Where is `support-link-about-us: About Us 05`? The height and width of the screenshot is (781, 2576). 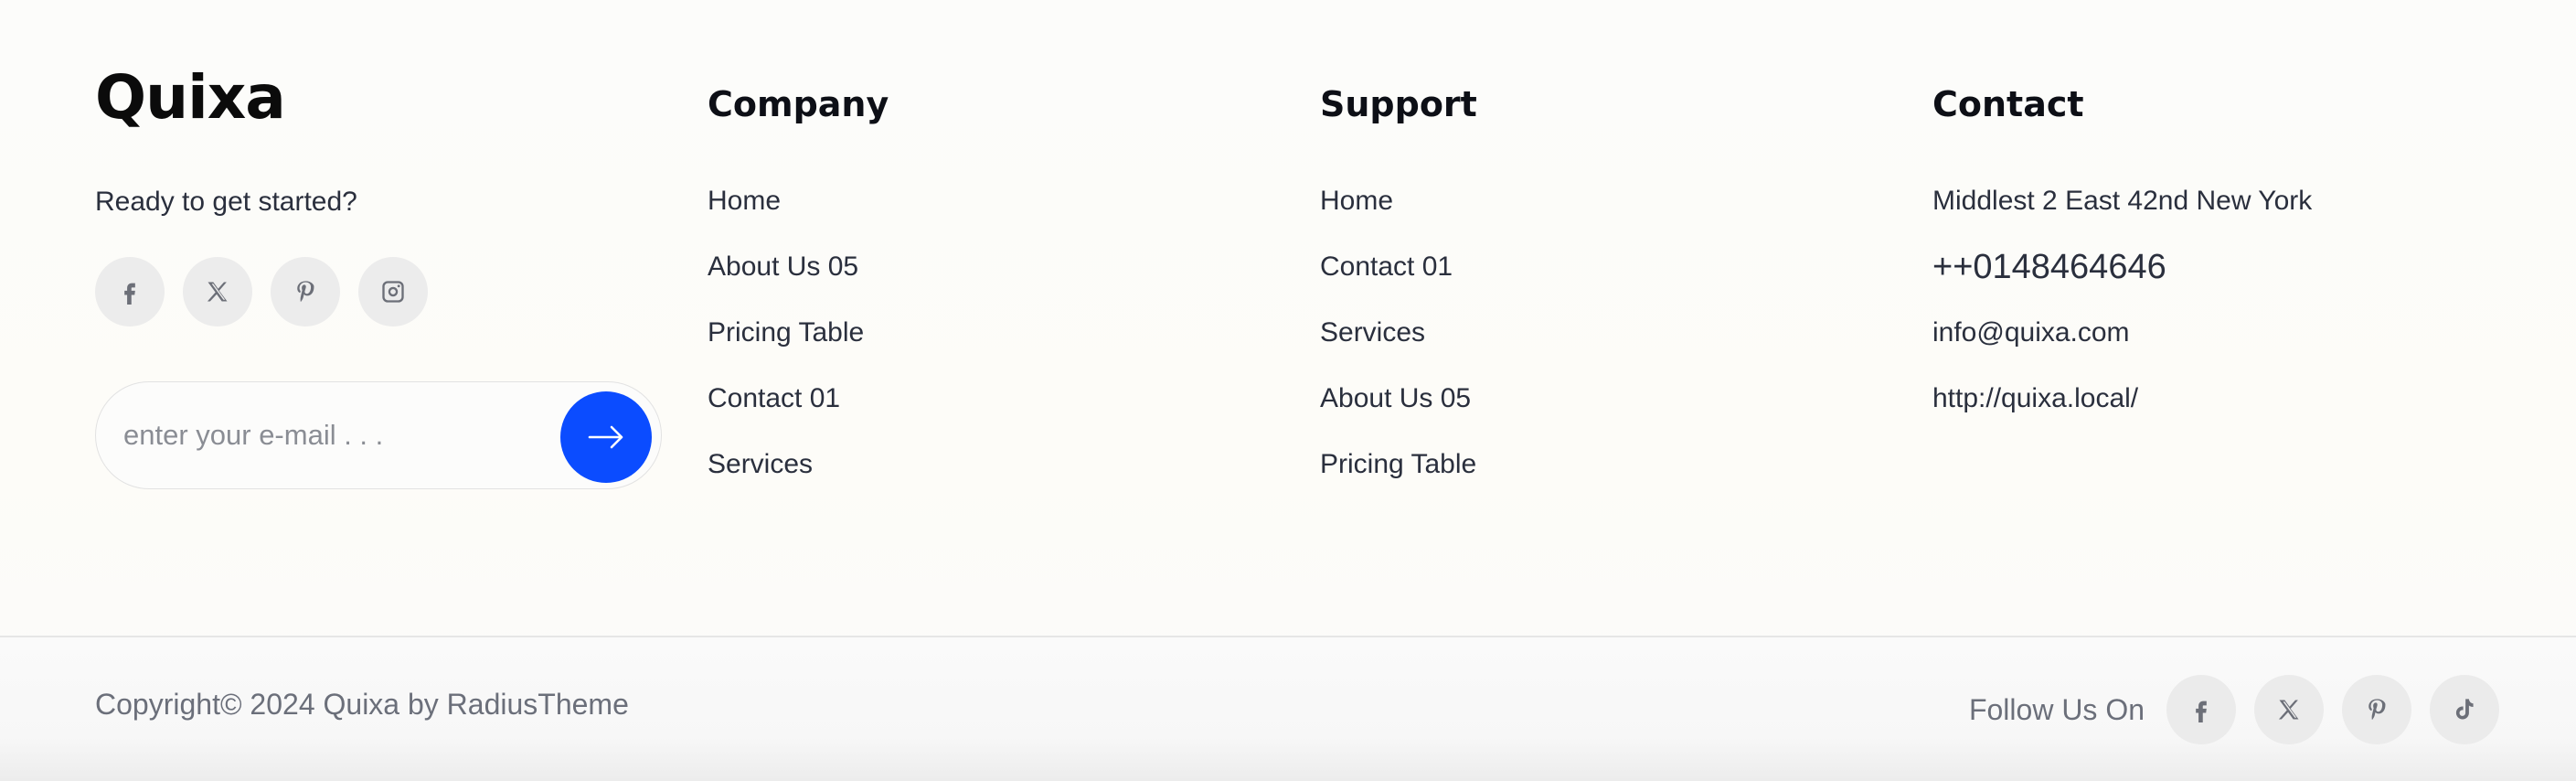 support-link-about-us: About Us 05 is located at coordinates (1395, 398).